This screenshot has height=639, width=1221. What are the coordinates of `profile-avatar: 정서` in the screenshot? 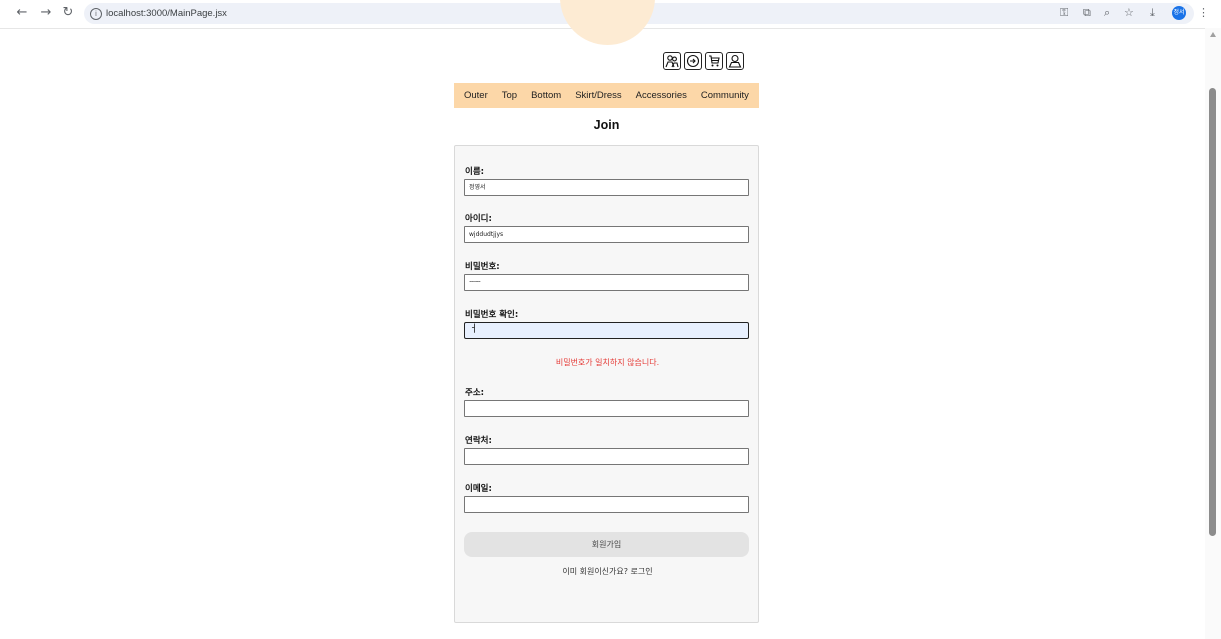 It's located at (1179, 13).